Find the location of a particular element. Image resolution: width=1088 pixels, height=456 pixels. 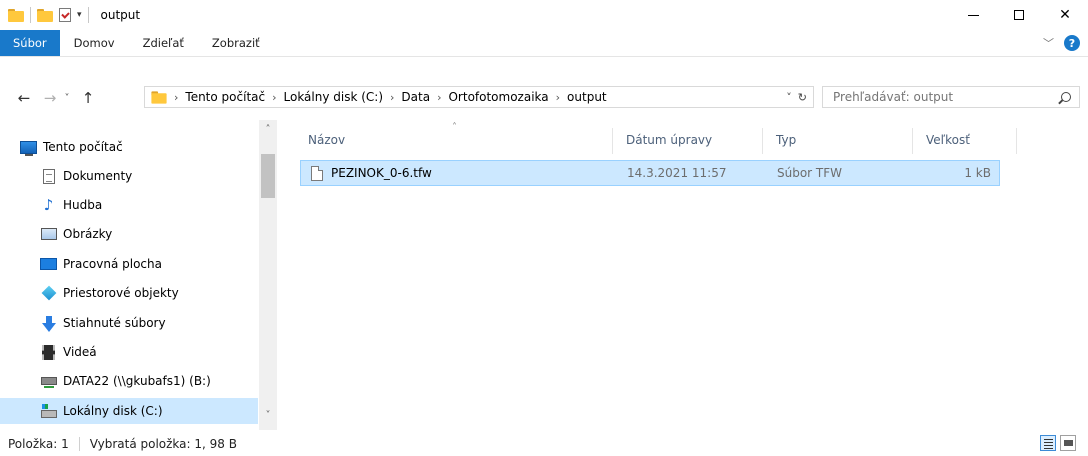

item-count: Položka: 1 is located at coordinates (38, 444).